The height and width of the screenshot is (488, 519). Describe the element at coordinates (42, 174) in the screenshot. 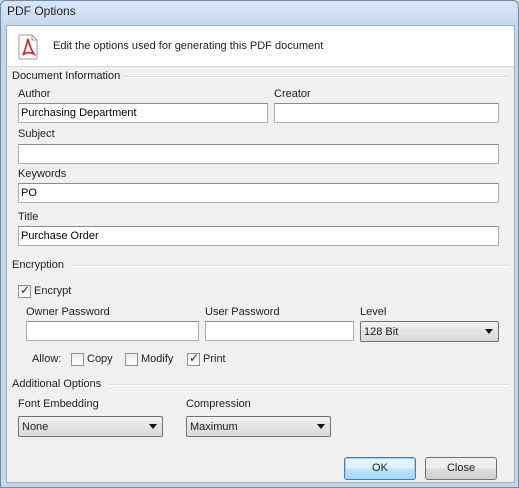

I see `keywords-label: Keywords` at that location.